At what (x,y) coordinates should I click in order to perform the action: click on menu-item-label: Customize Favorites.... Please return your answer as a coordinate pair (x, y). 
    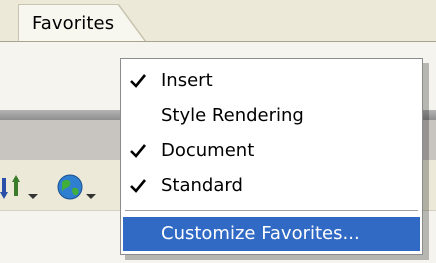
    Looking at the image, I should click on (260, 233).